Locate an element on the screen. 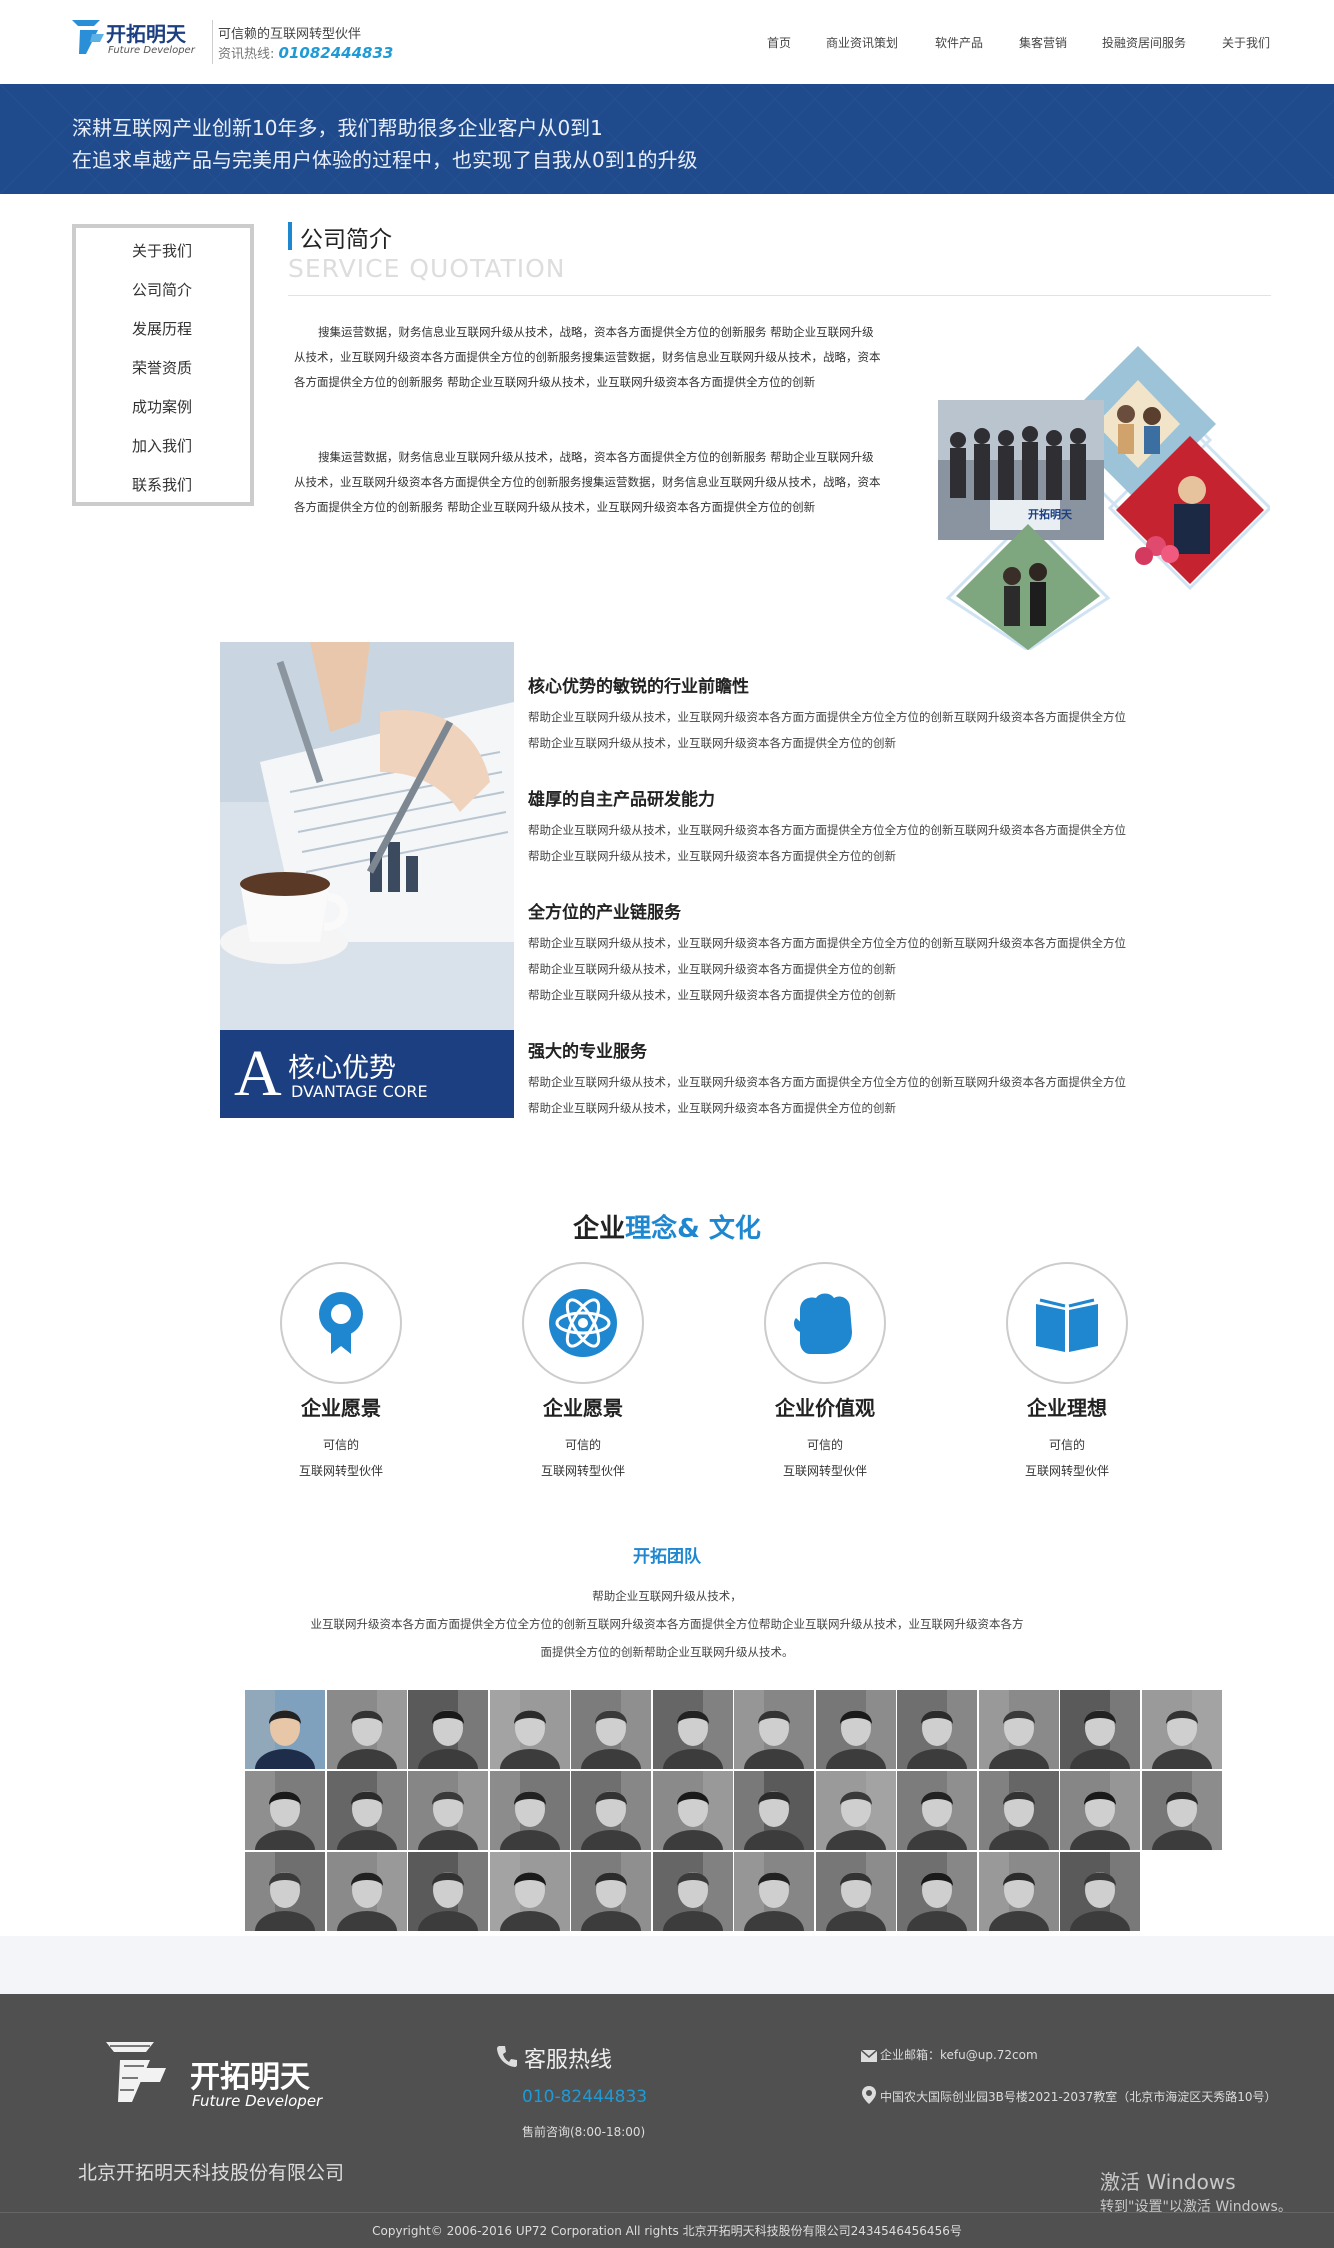  award-icon is located at coordinates (341, 1323).